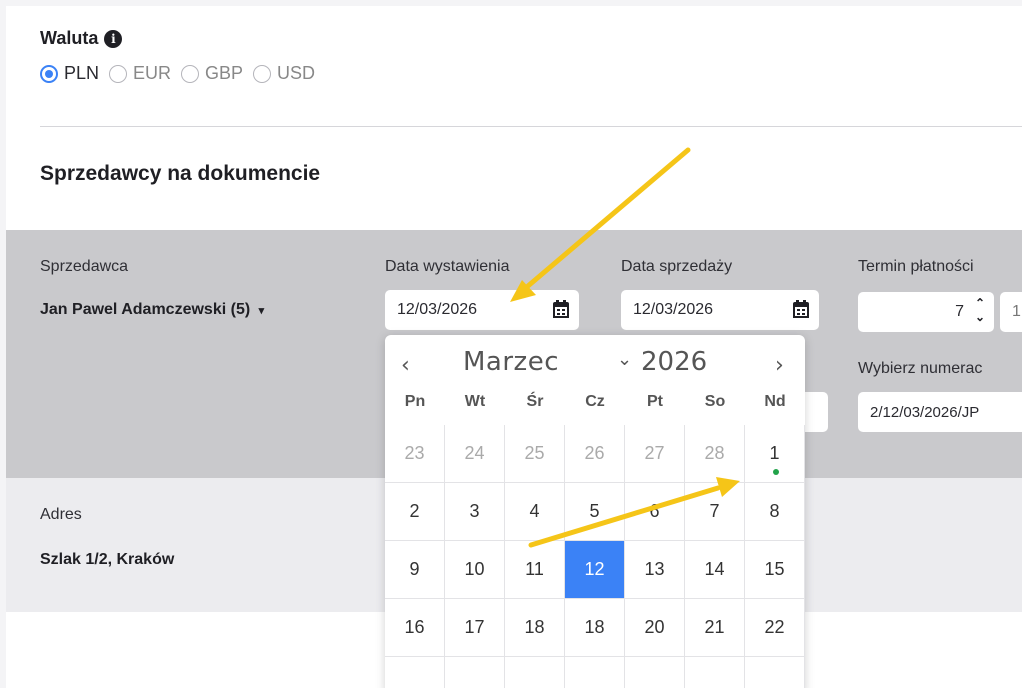 This screenshot has width=1022, height=688. Describe the element at coordinates (980, 312) in the screenshot. I see `stepper-arrows-icon: ⌃ ⌄` at that location.